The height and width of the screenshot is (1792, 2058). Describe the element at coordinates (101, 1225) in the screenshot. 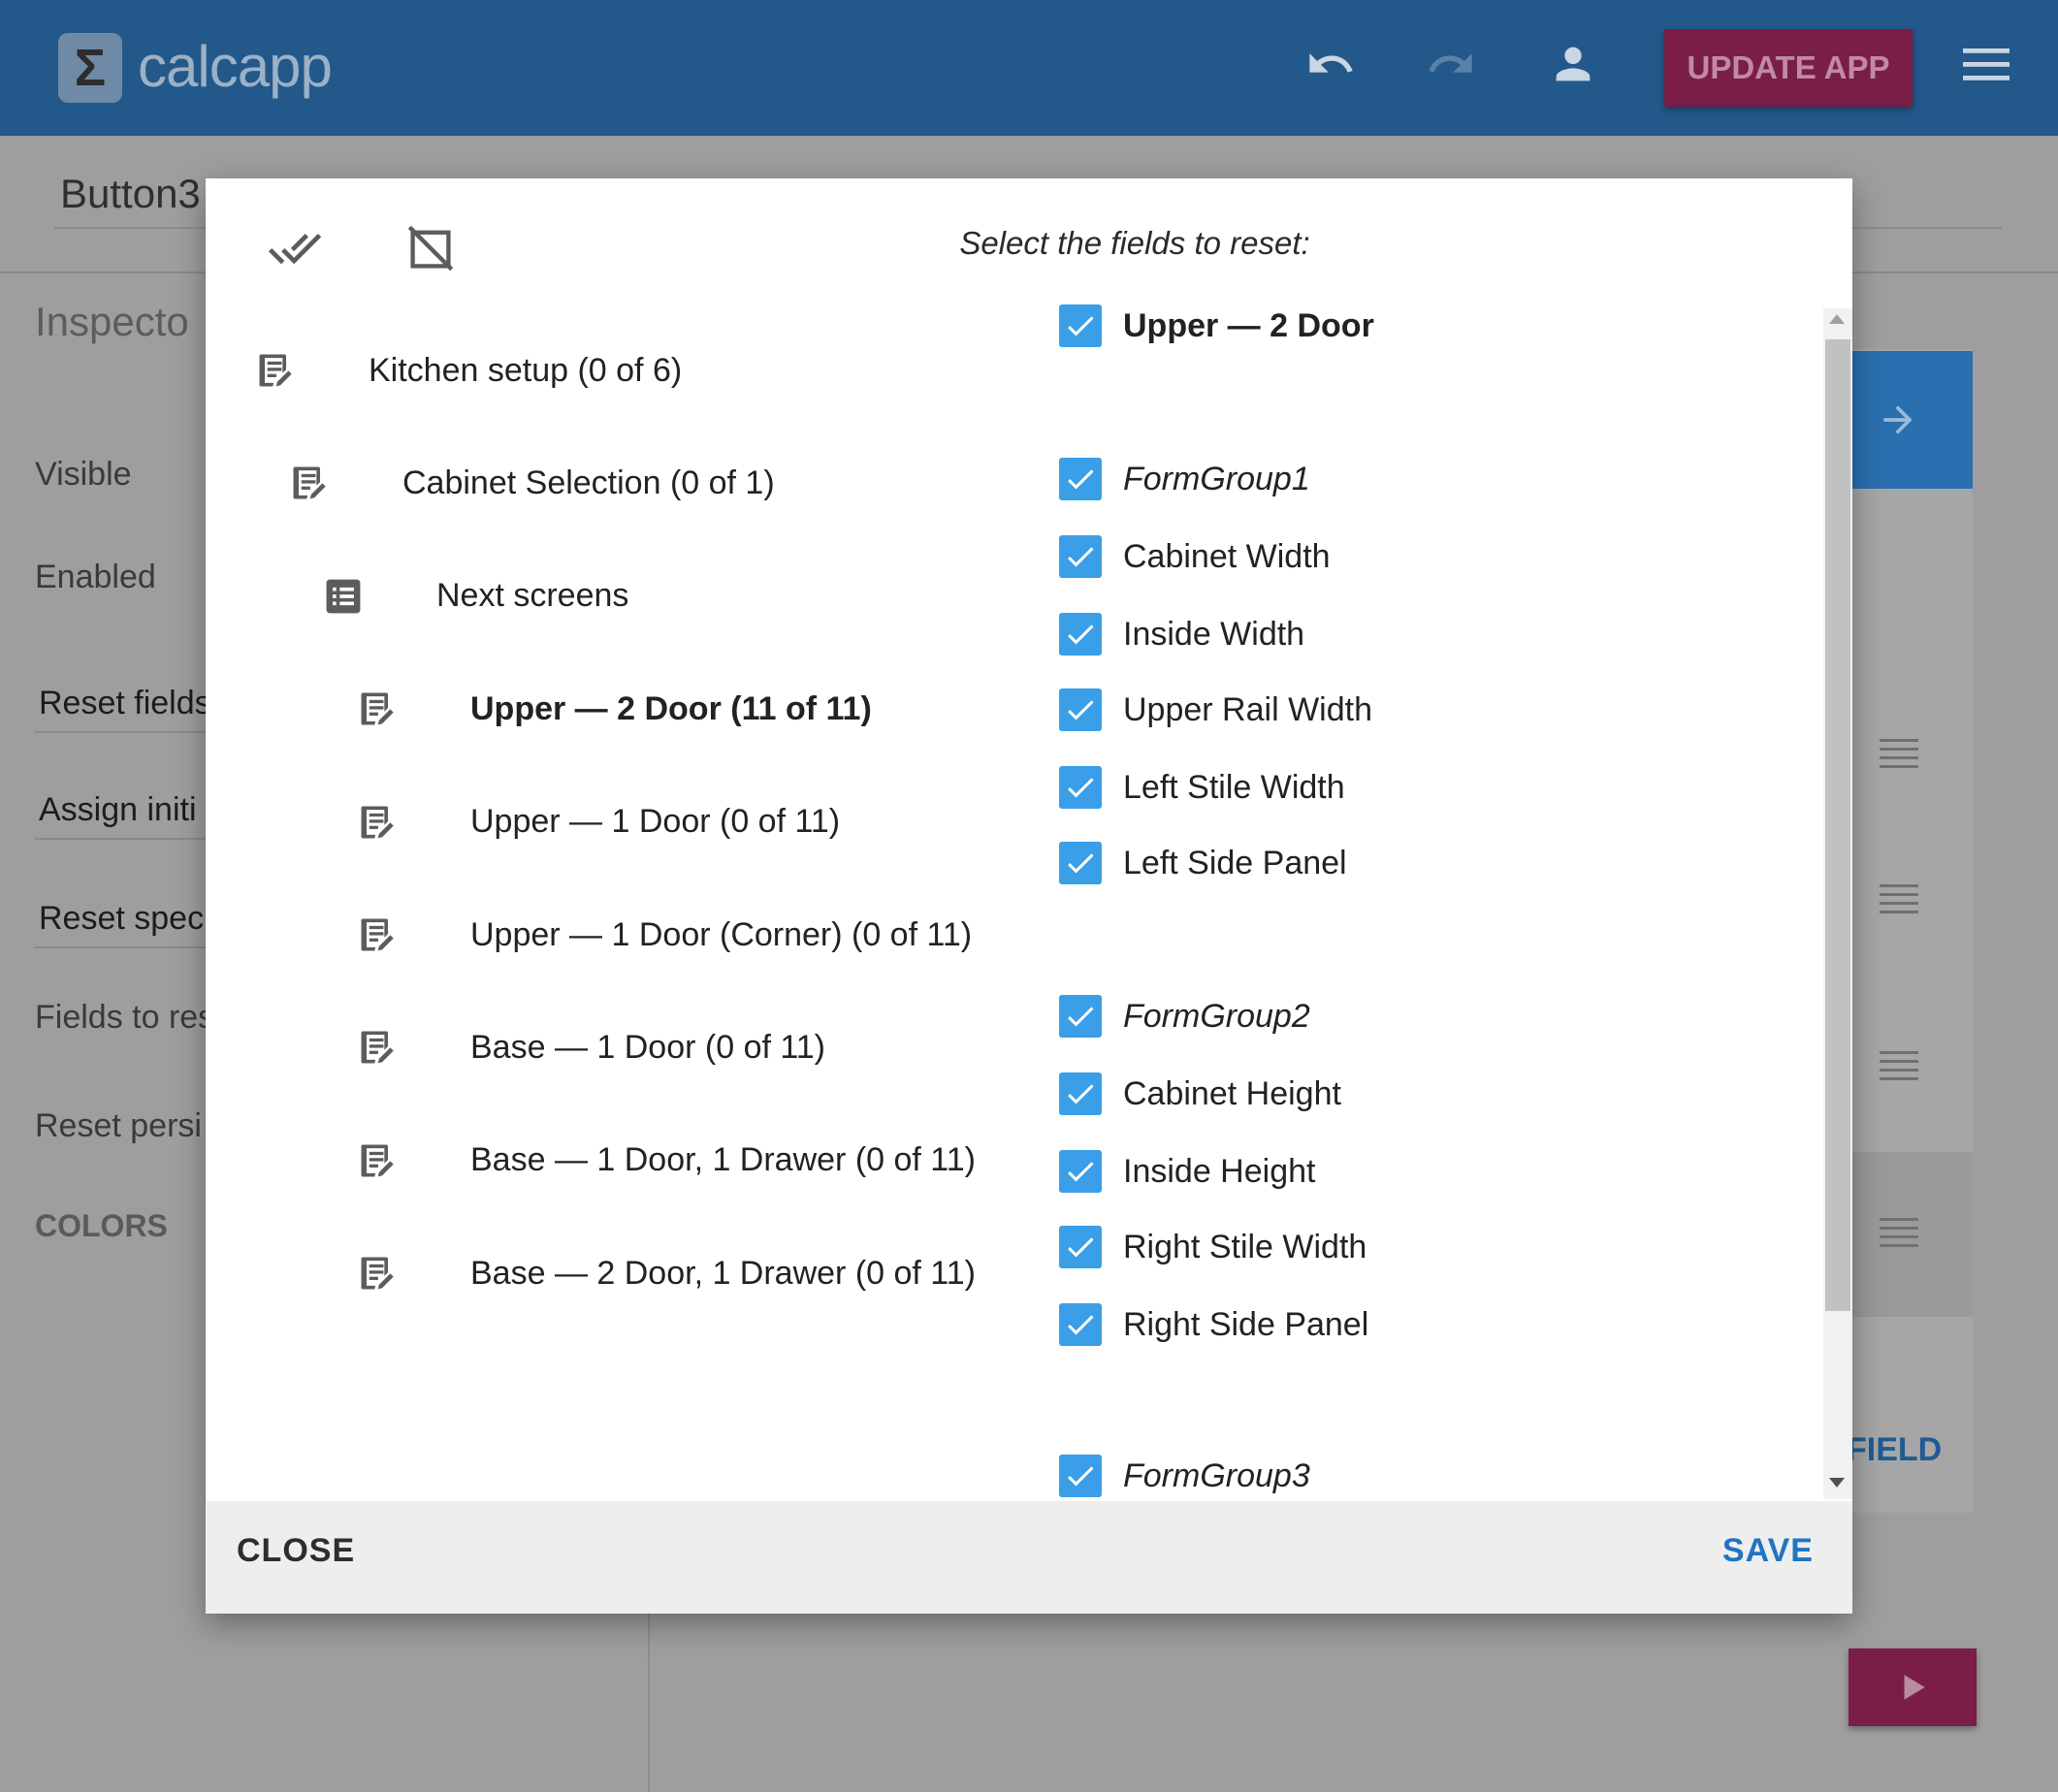

I see `colors-section-label: COLORS` at that location.